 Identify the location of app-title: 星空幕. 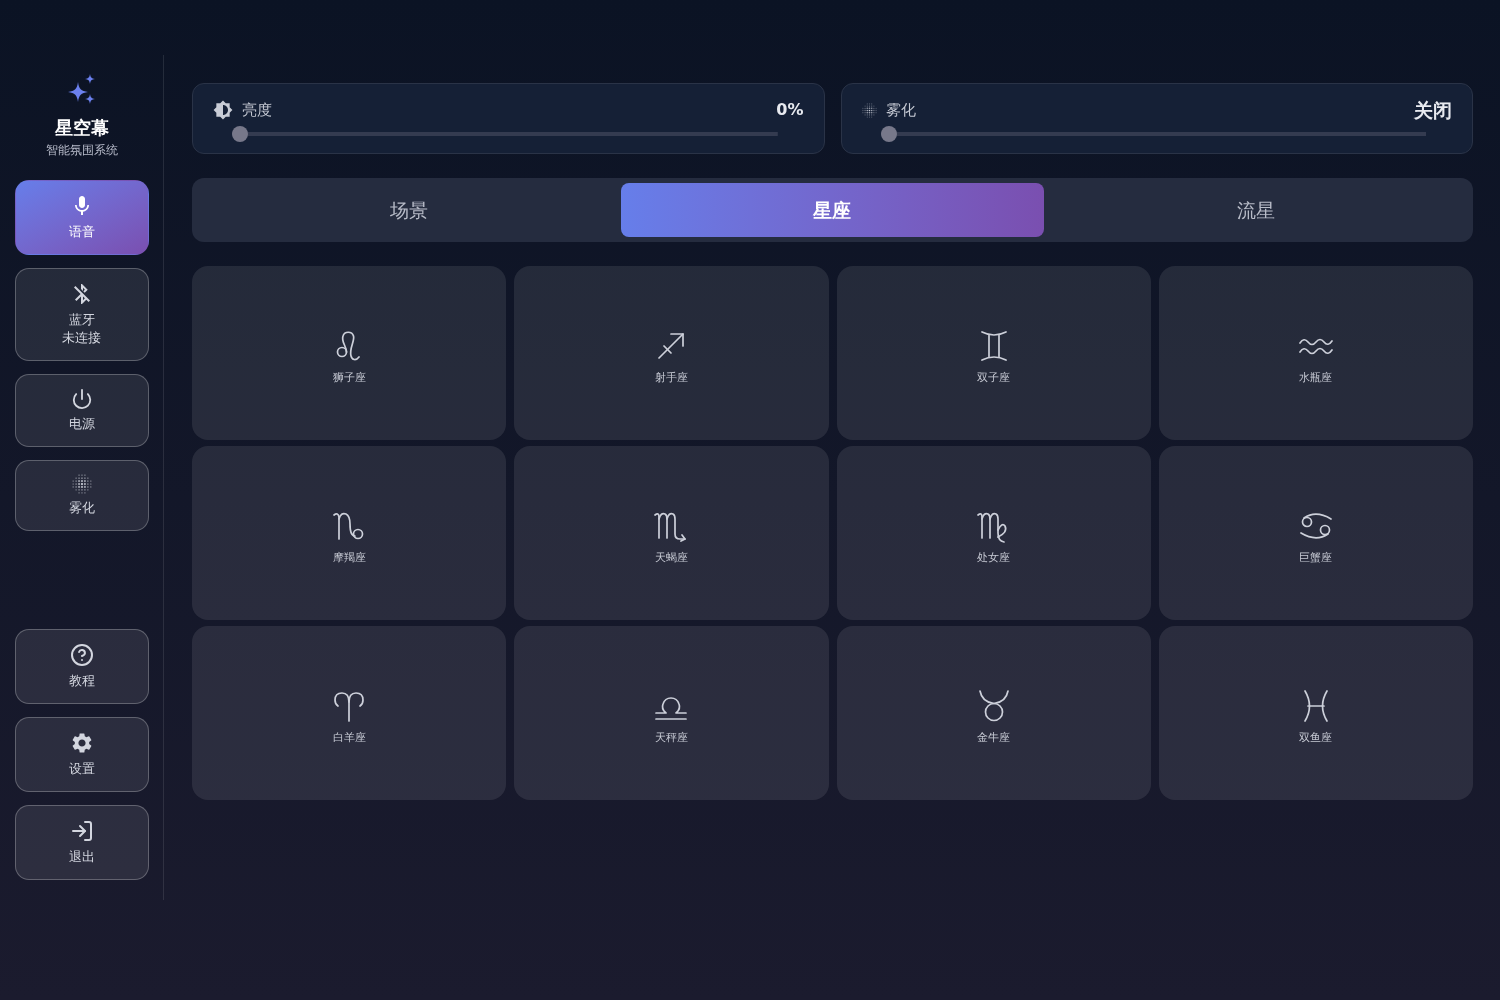
(81, 128).